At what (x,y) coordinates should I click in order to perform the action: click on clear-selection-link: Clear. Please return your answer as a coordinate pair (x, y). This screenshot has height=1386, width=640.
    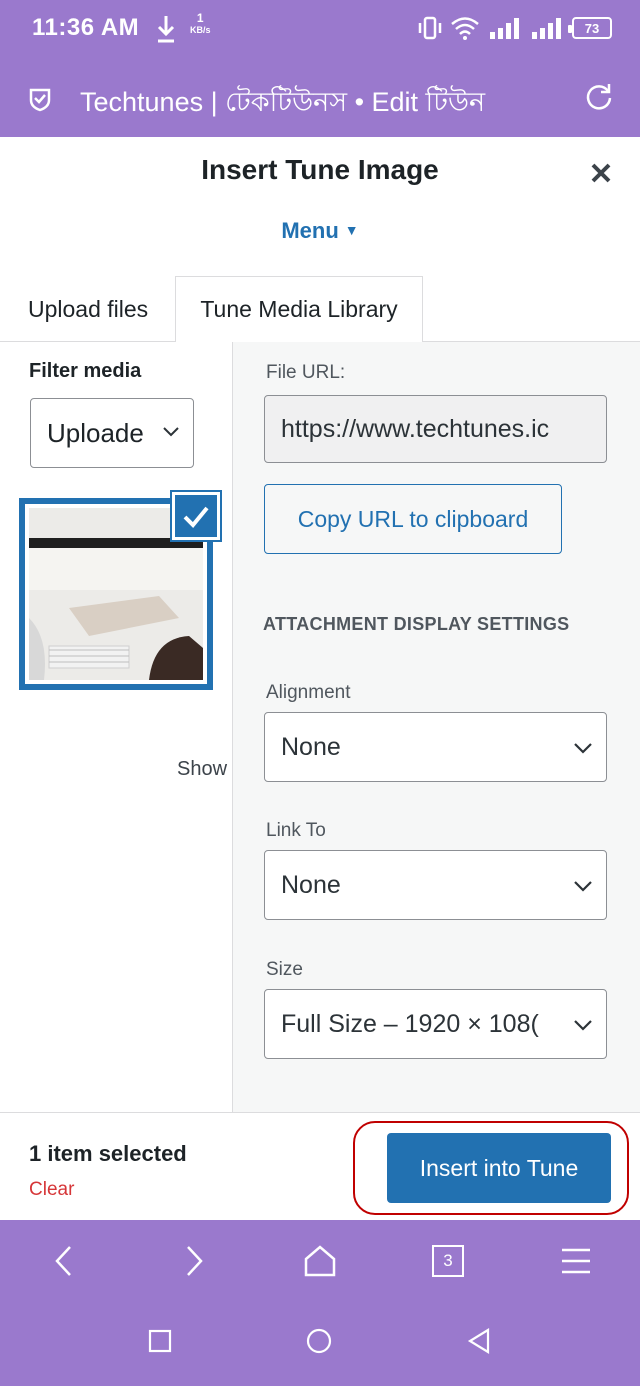
    Looking at the image, I should click on (51, 1190).